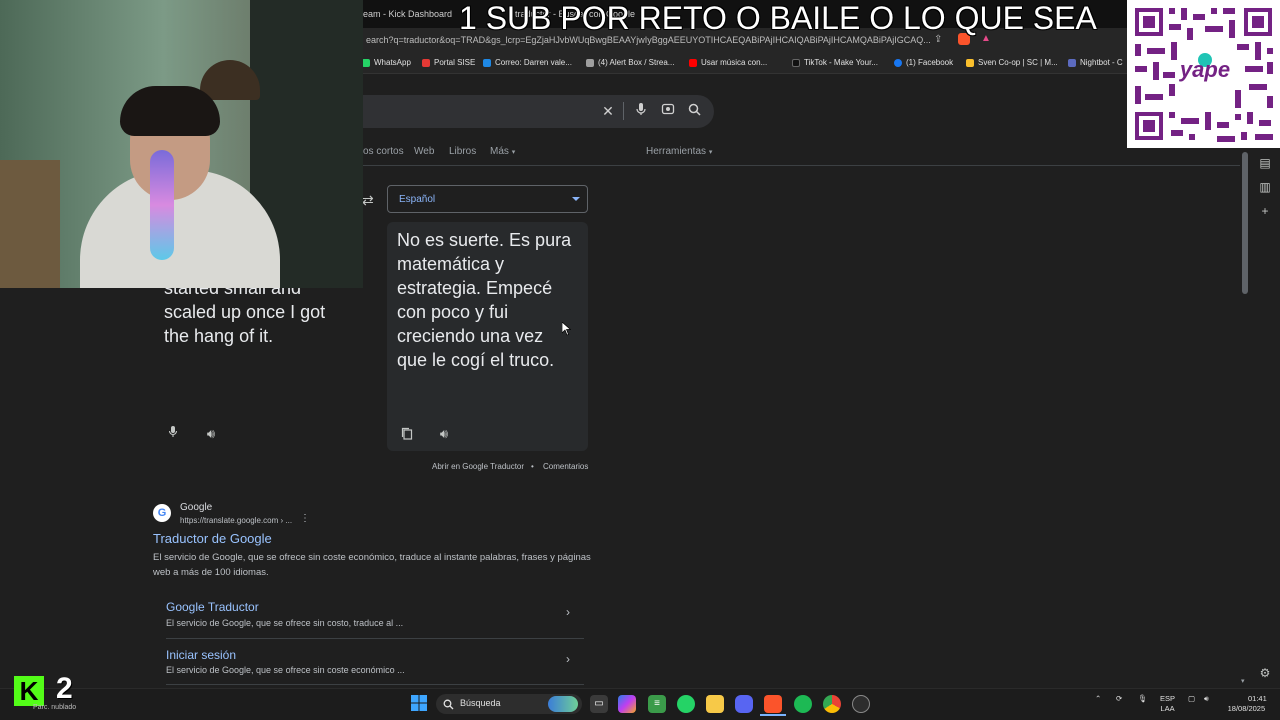 The width and height of the screenshot is (1280, 720). What do you see at coordinates (211, 434) in the screenshot?
I see `speaker-source-icon: 🔊︎` at bounding box center [211, 434].